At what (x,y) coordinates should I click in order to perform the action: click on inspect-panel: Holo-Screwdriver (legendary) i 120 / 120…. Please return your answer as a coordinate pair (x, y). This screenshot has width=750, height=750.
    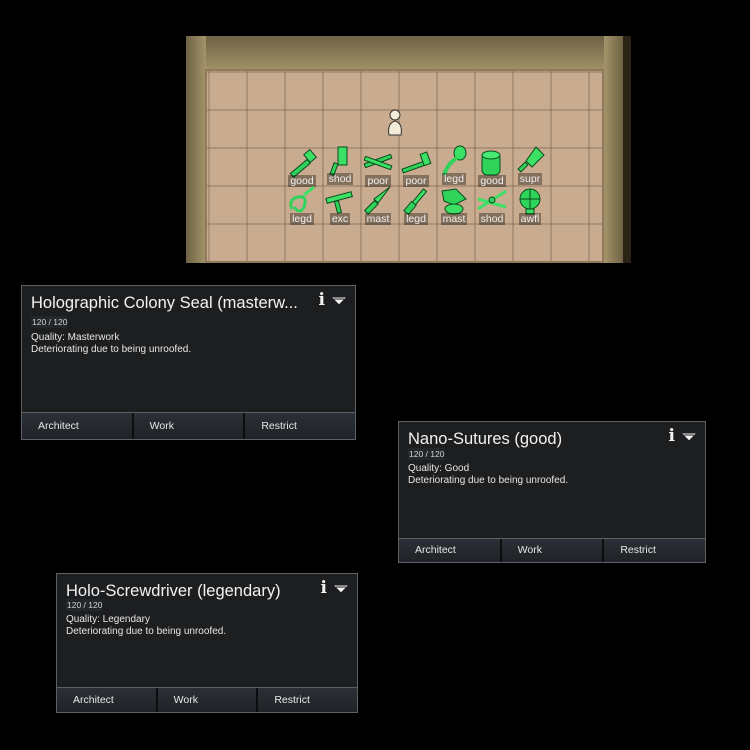
    Looking at the image, I should click on (207, 643).